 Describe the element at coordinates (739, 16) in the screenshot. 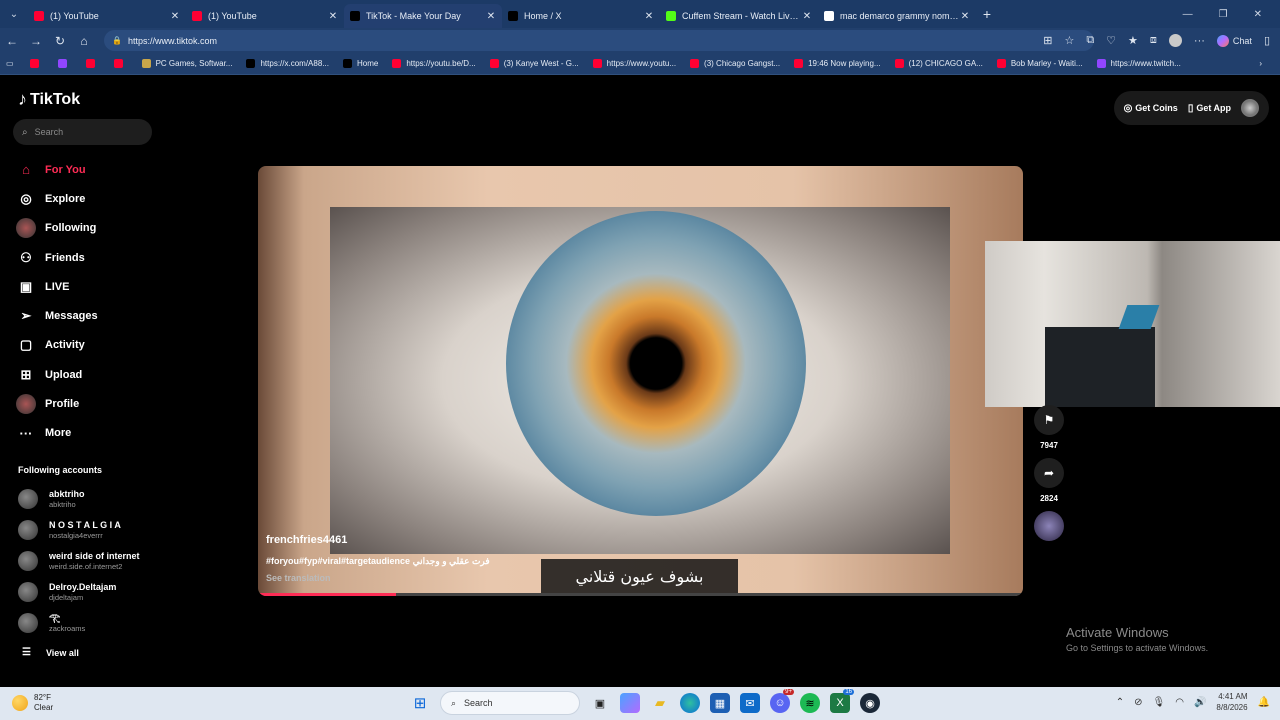

I see `browser-tab: Cuffem Stream - Watch Live on Ki✕` at that location.